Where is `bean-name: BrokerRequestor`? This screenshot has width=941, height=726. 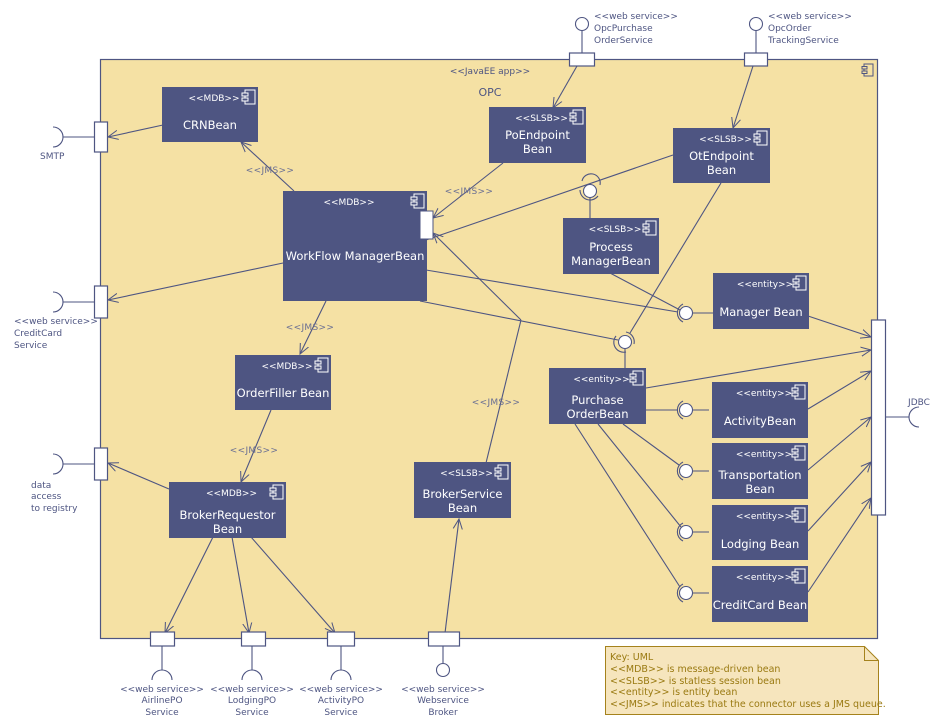
bean-name: BrokerRequestor is located at coordinates (228, 515).